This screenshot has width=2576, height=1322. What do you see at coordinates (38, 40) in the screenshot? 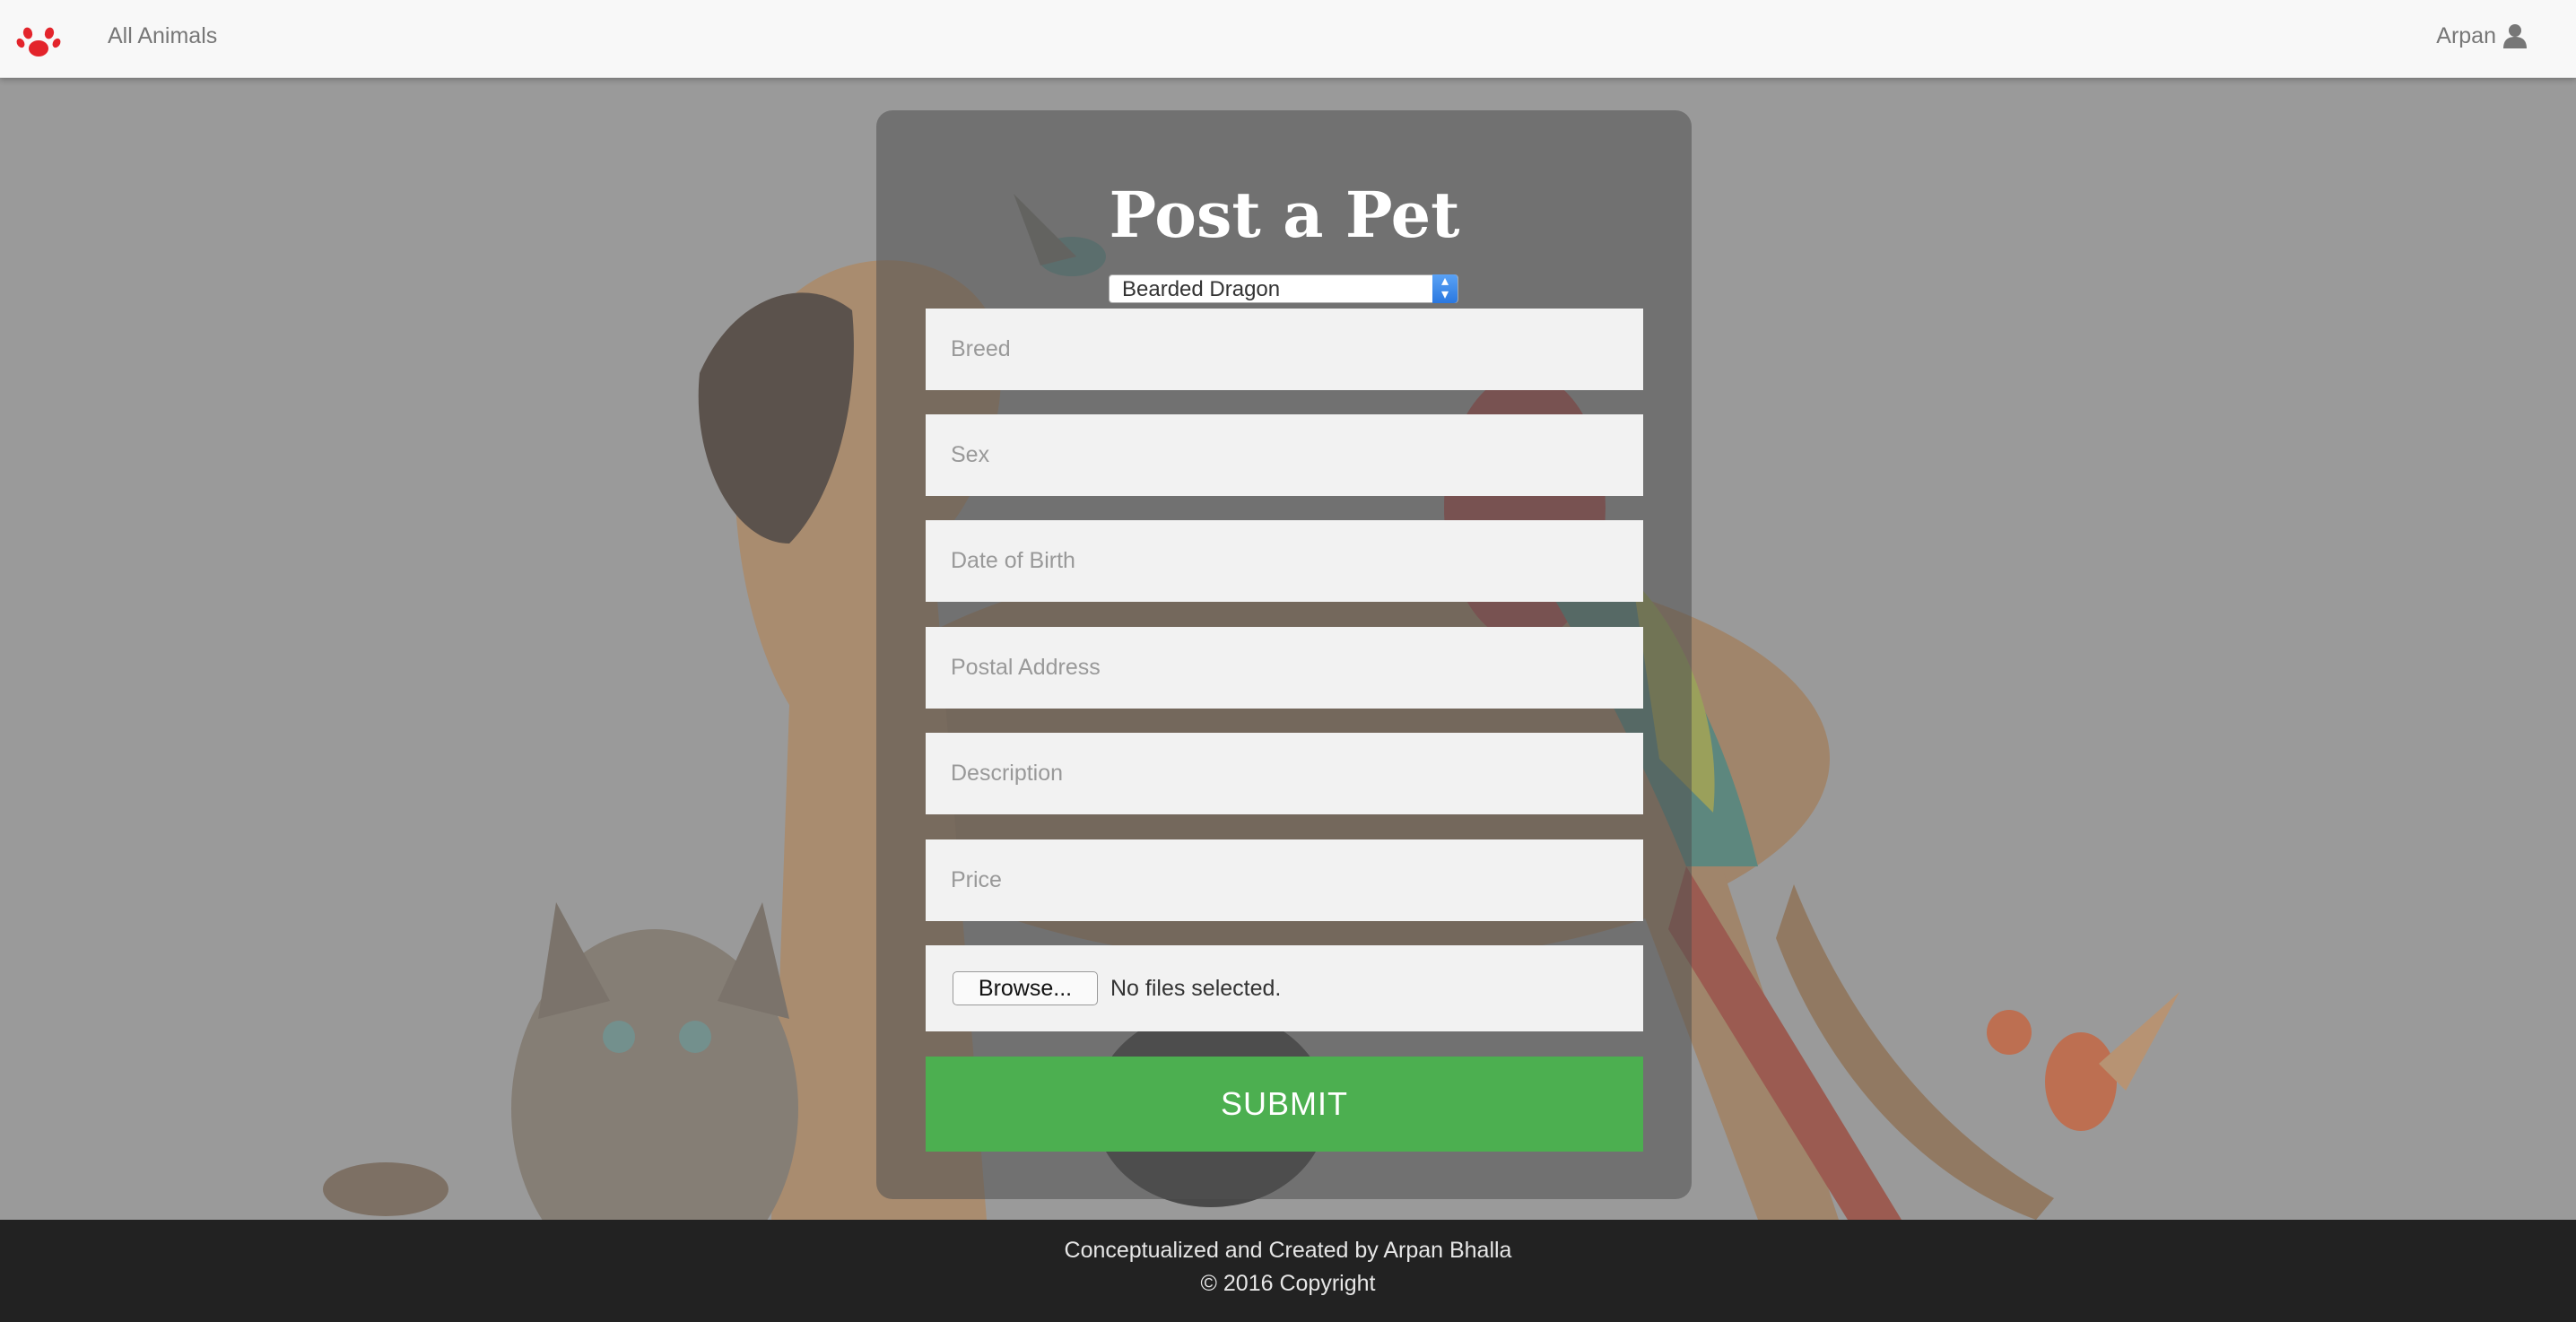
I see `paw-icon` at bounding box center [38, 40].